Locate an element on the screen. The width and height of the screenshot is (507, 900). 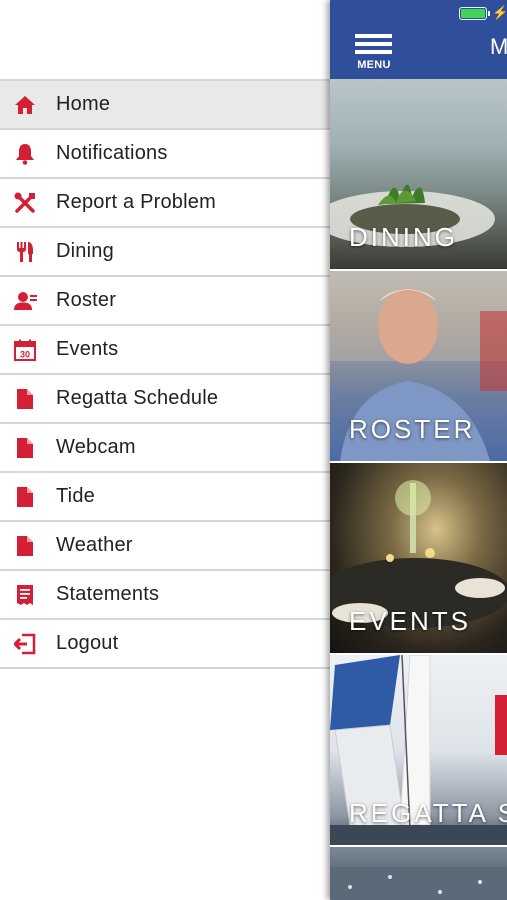
menu-item-statements: Statements is located at coordinates (165, 595).